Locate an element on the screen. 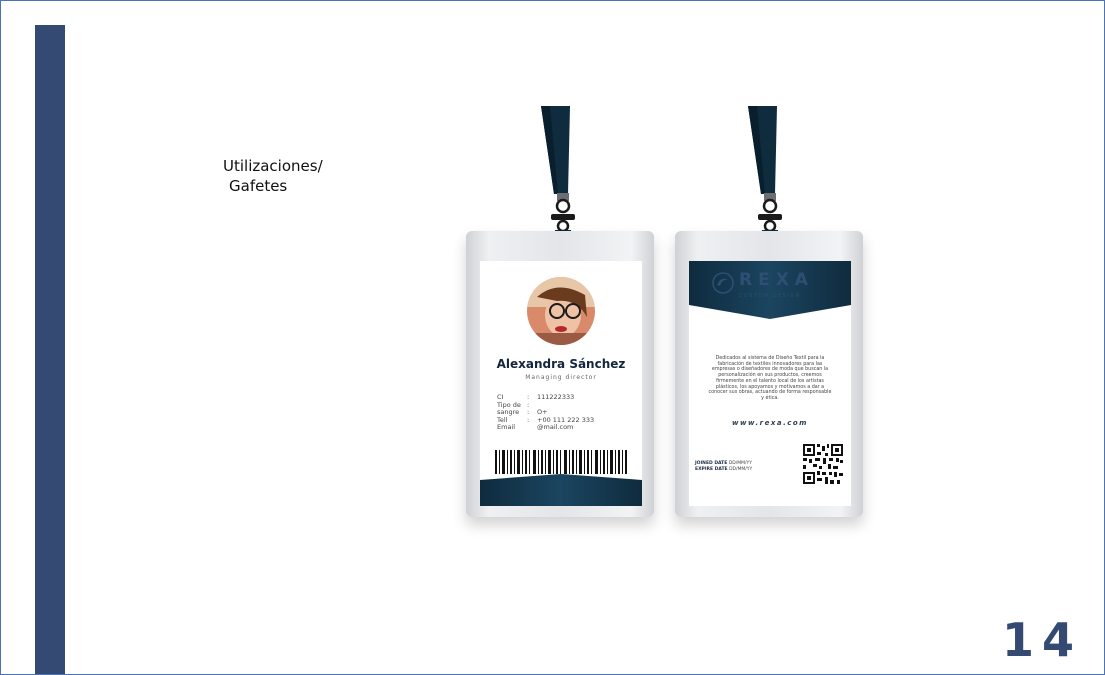 This screenshot has height=675, width=1105. left-accent-bar is located at coordinates (50, 349).